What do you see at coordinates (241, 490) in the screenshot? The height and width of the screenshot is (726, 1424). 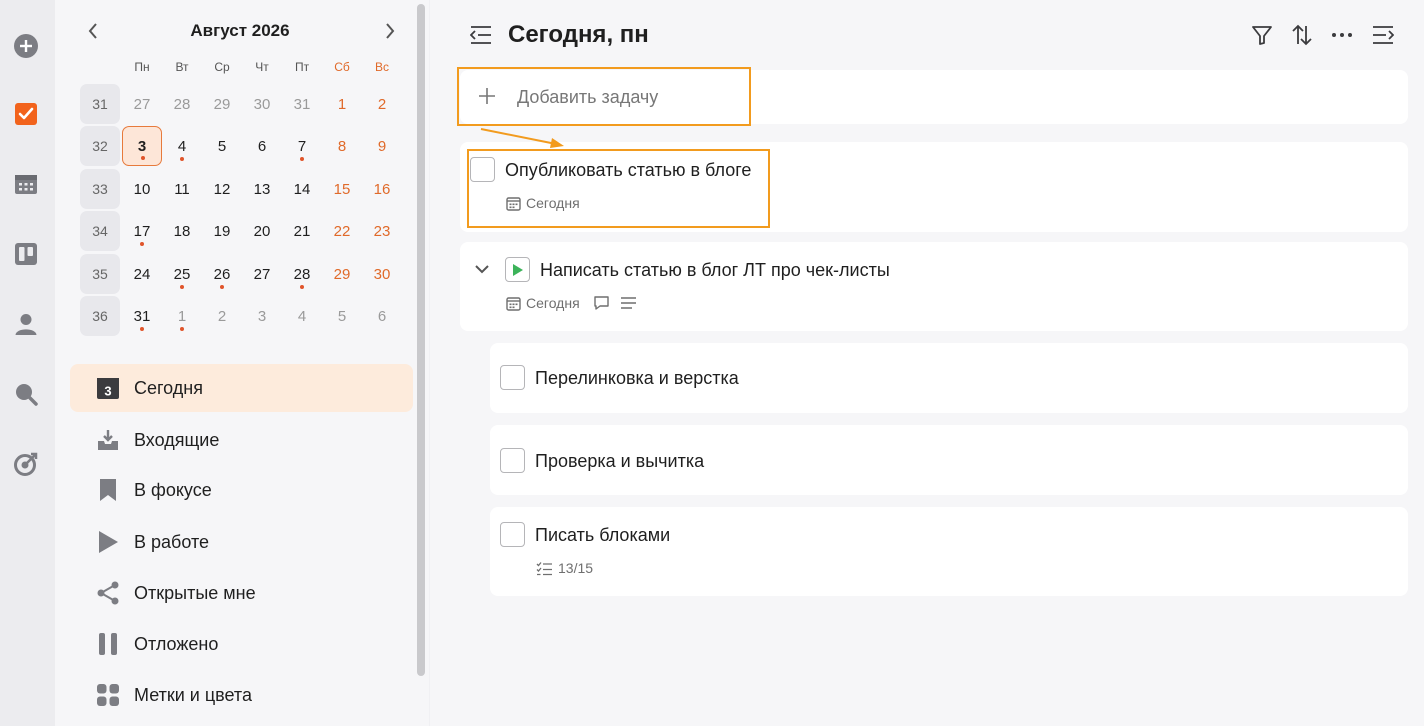 I see `nav-item-focus: В фокусе` at bounding box center [241, 490].